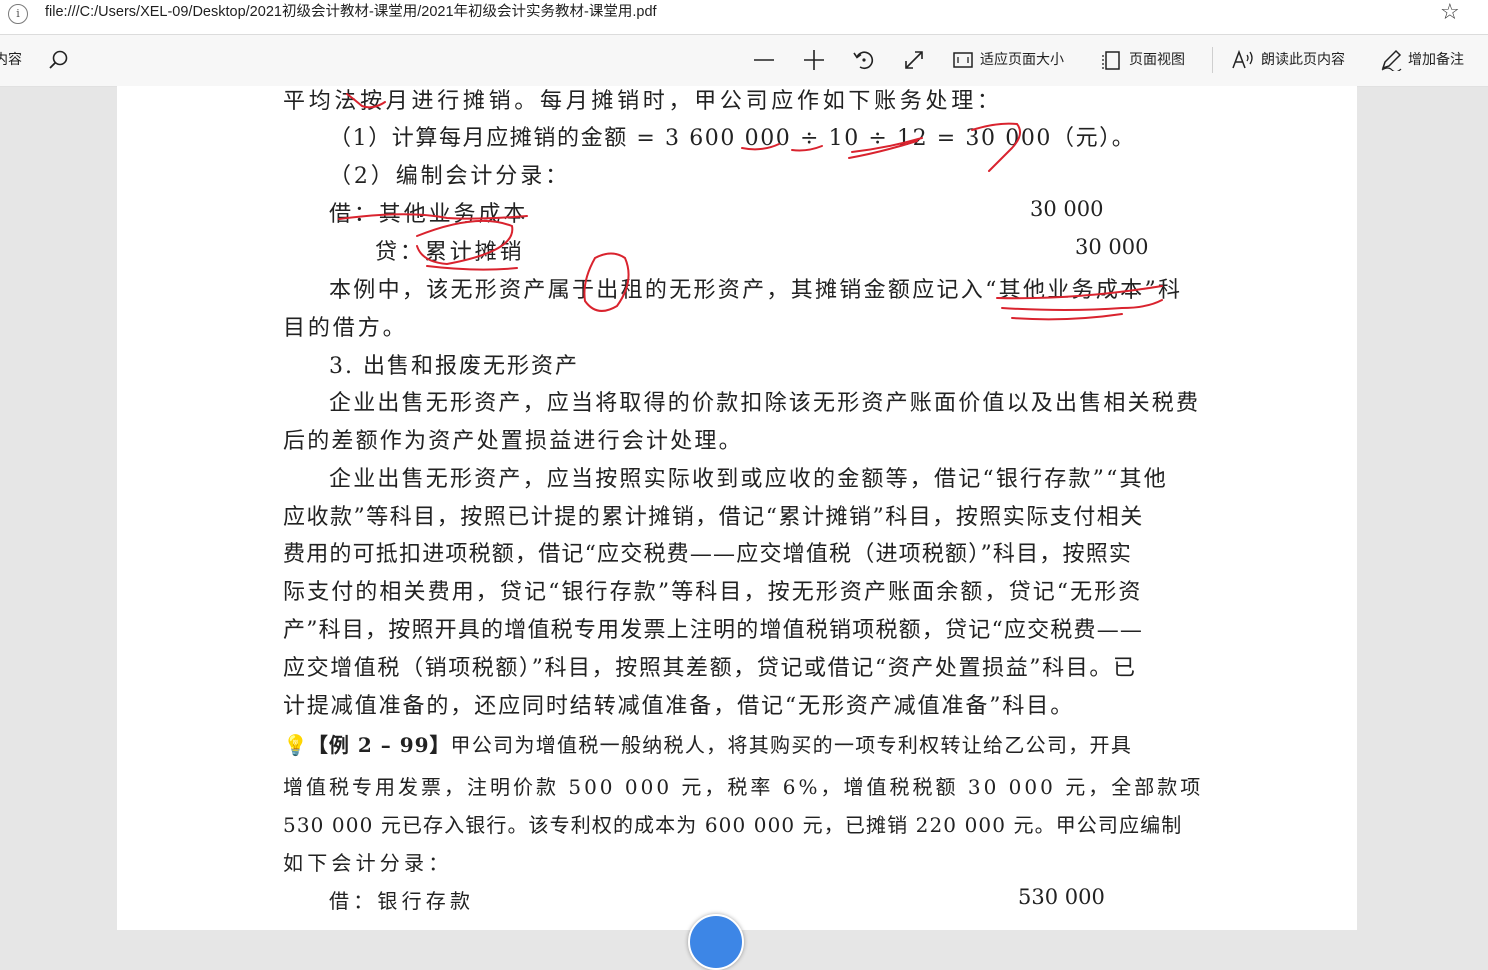  I want to click on text-line: 平均法按月进行摊销。每月摊销时，甲公司应作如下账务处理：, so click(643, 101).